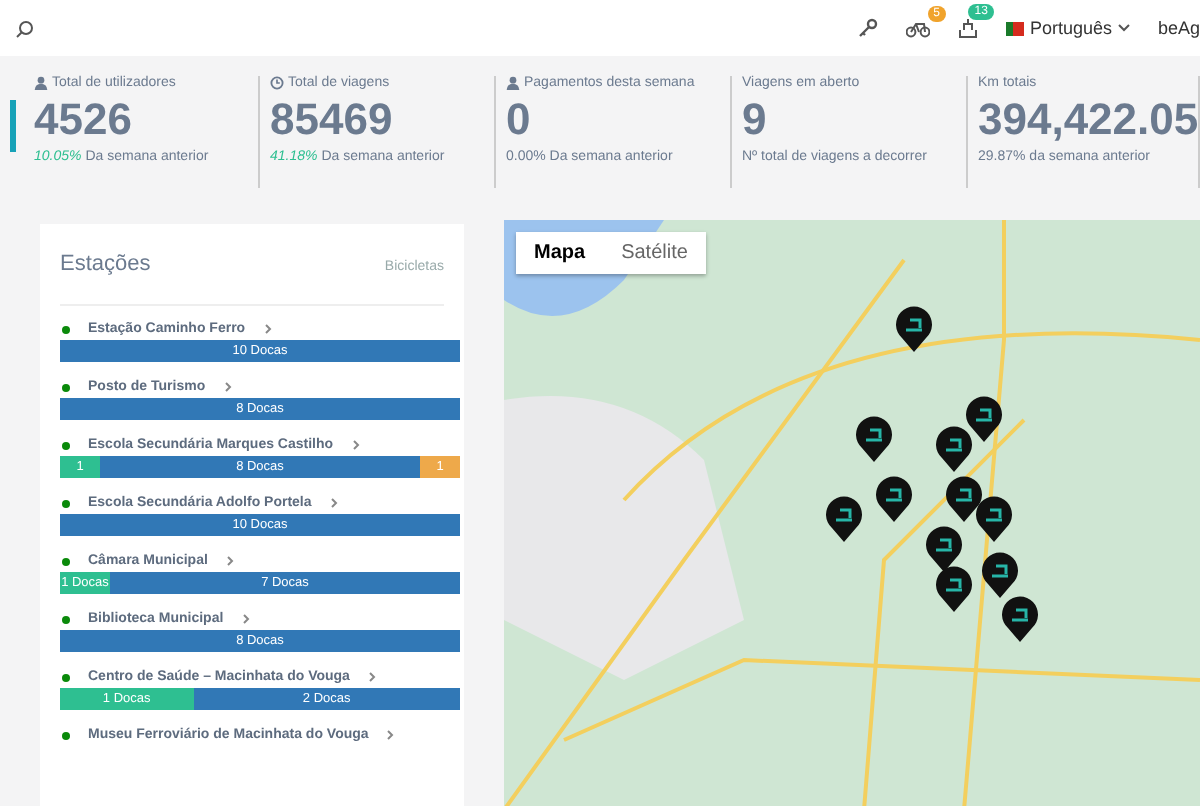  I want to click on map-mode-tab: Mapa, so click(560, 253).